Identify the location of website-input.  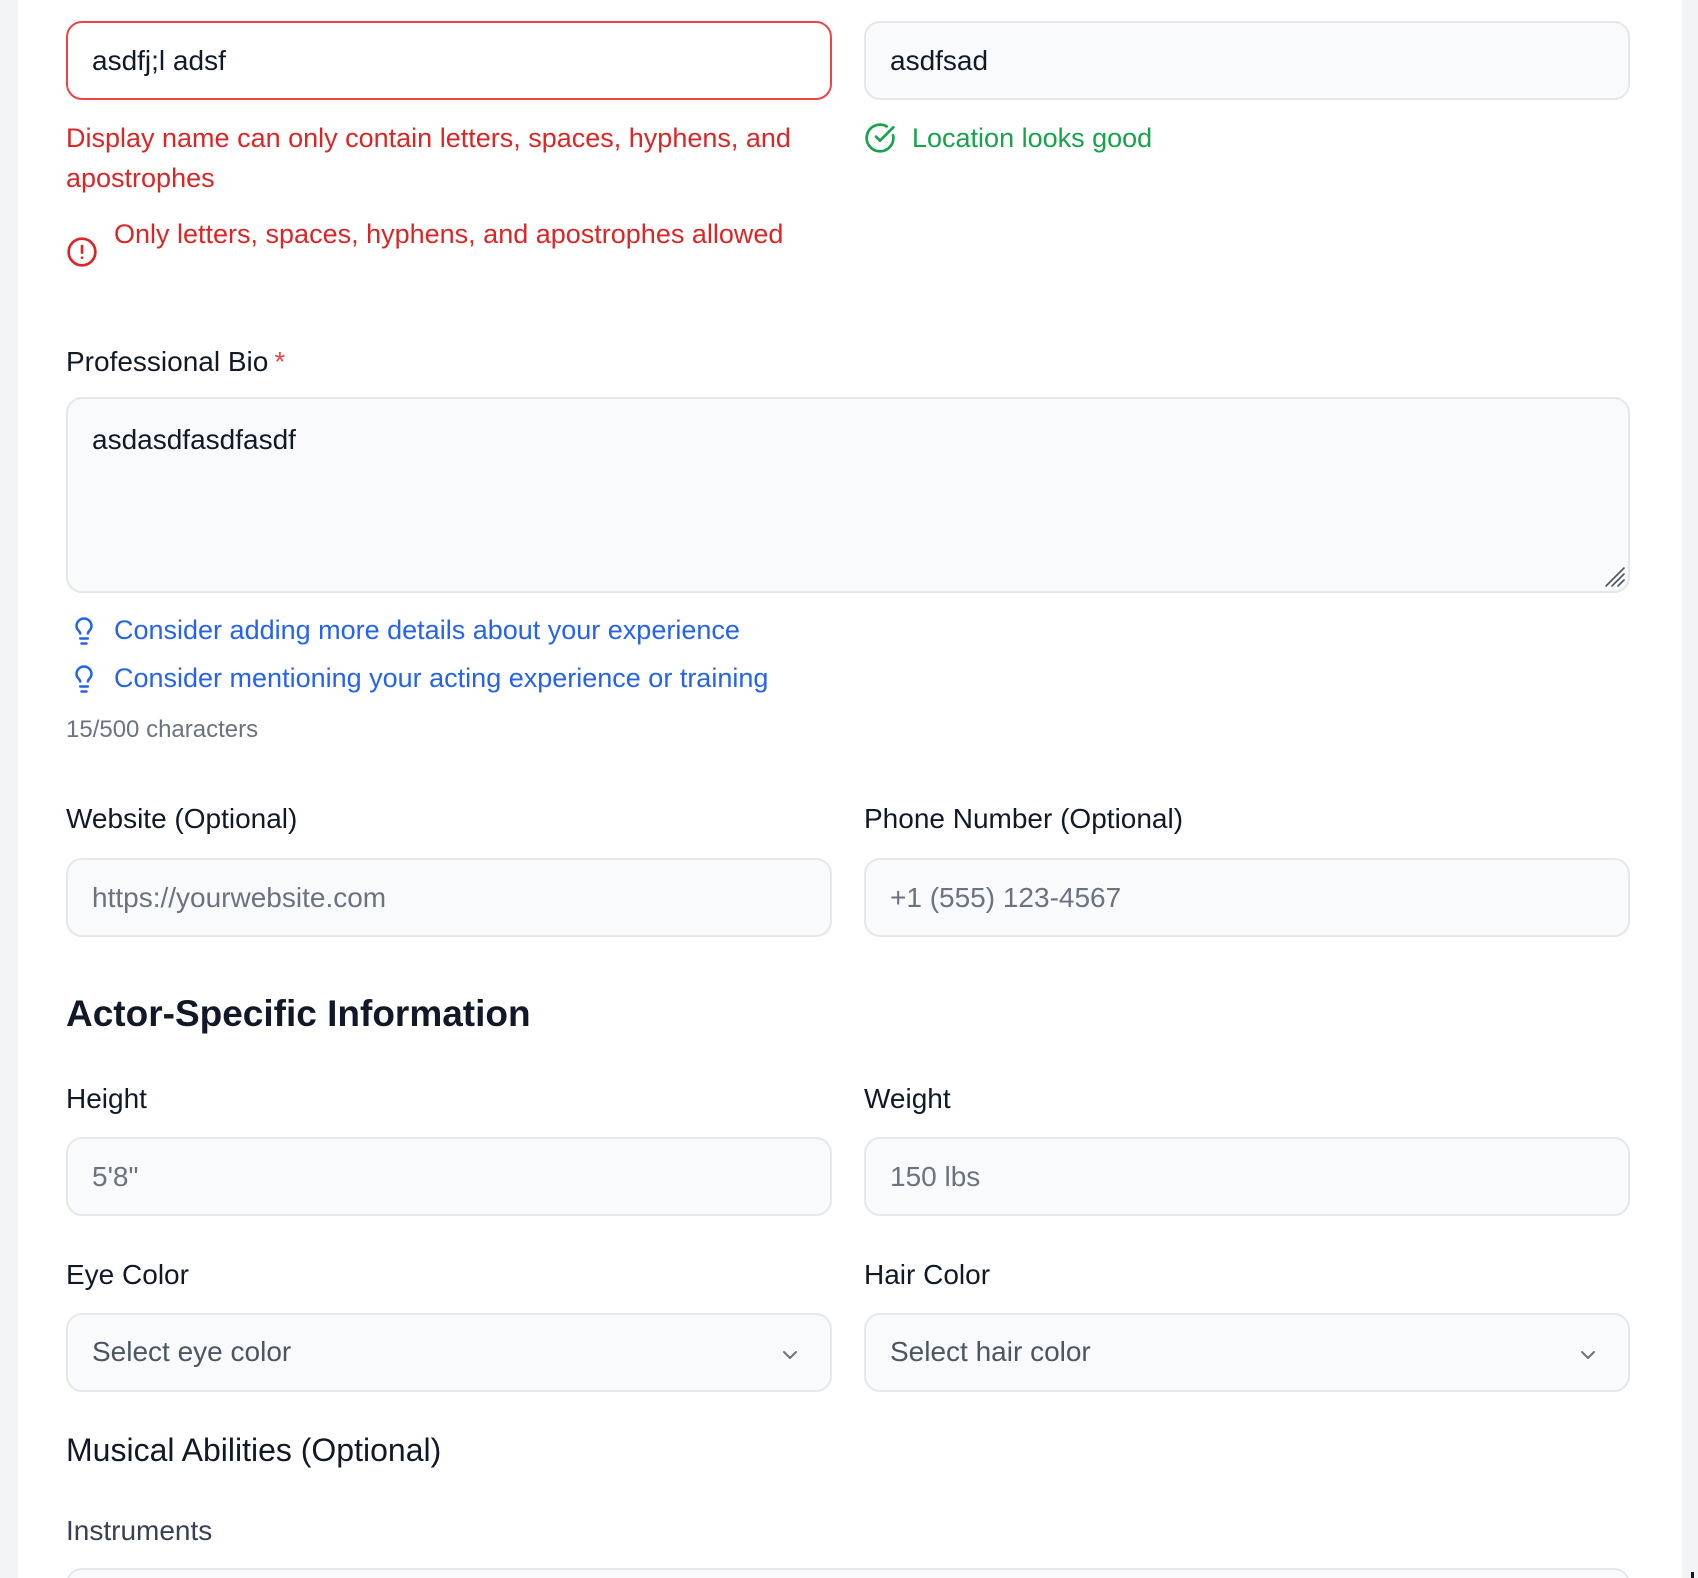
(449, 897).